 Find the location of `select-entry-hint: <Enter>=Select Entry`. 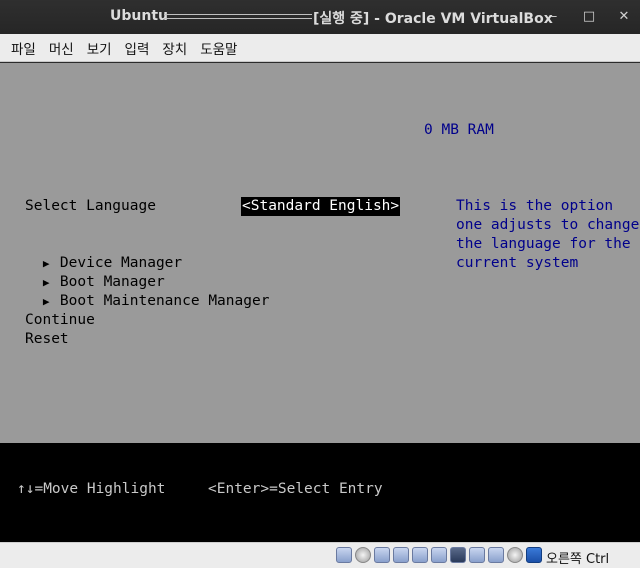

select-entry-hint: <Enter>=Select Entry is located at coordinates (295, 489).